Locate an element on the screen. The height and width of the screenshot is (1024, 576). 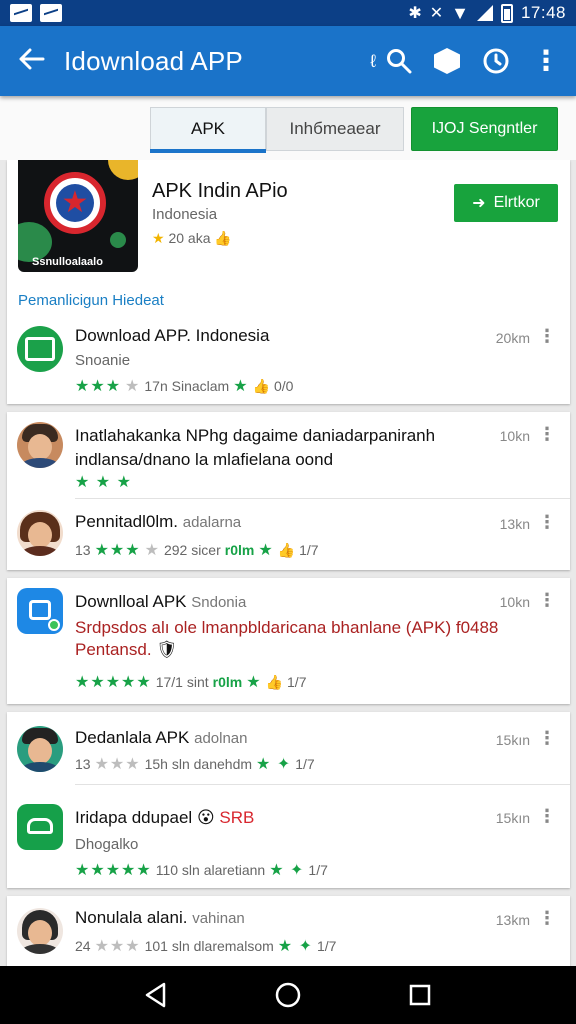
tab-bar: APK Inhбmeaear IJOJ Sengntler is located at coordinates (288, 128).